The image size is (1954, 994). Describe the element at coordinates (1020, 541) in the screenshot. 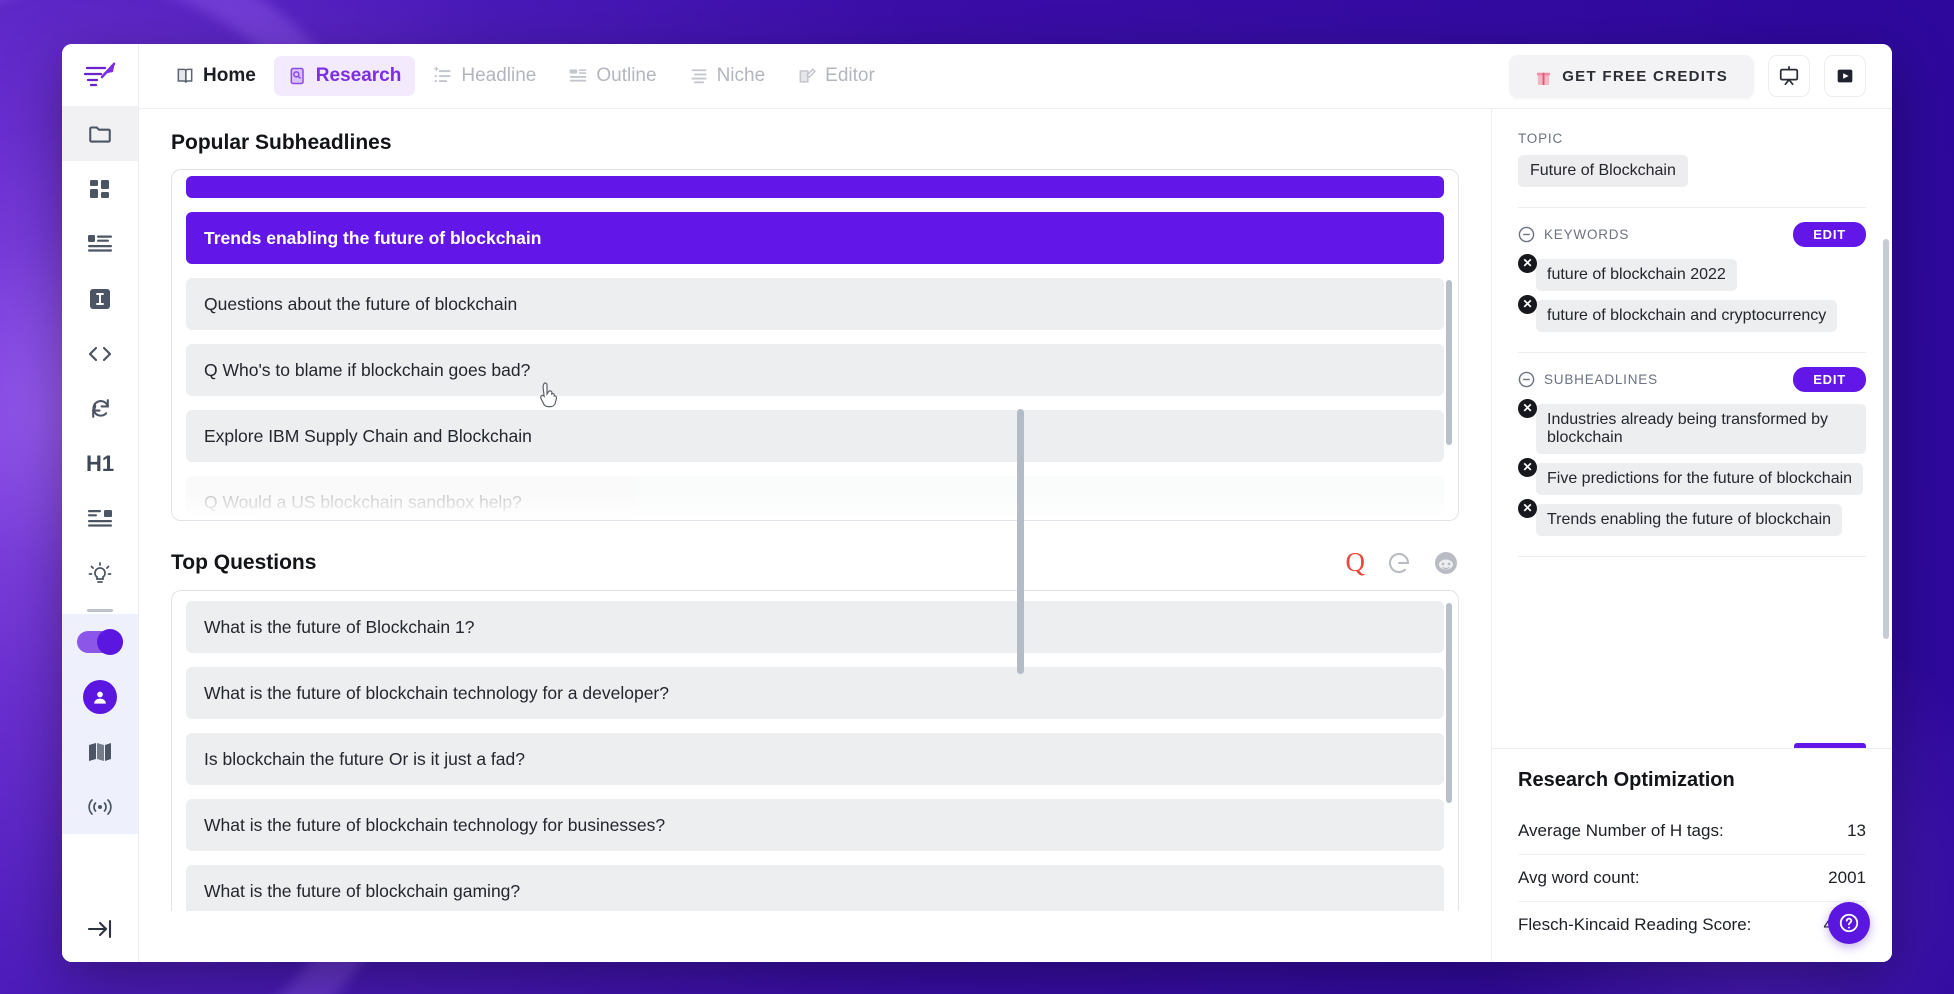

I see `center-page-scrollbar` at that location.